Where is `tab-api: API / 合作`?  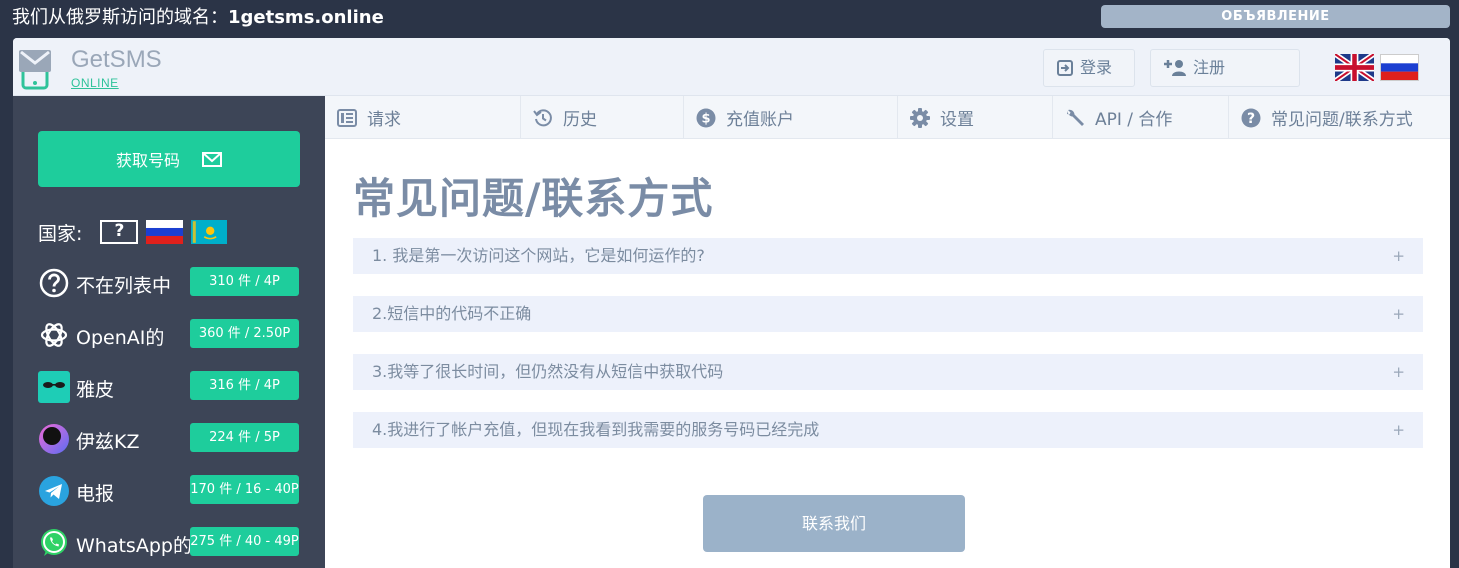
tab-api: API / 合作 is located at coordinates (1141, 117).